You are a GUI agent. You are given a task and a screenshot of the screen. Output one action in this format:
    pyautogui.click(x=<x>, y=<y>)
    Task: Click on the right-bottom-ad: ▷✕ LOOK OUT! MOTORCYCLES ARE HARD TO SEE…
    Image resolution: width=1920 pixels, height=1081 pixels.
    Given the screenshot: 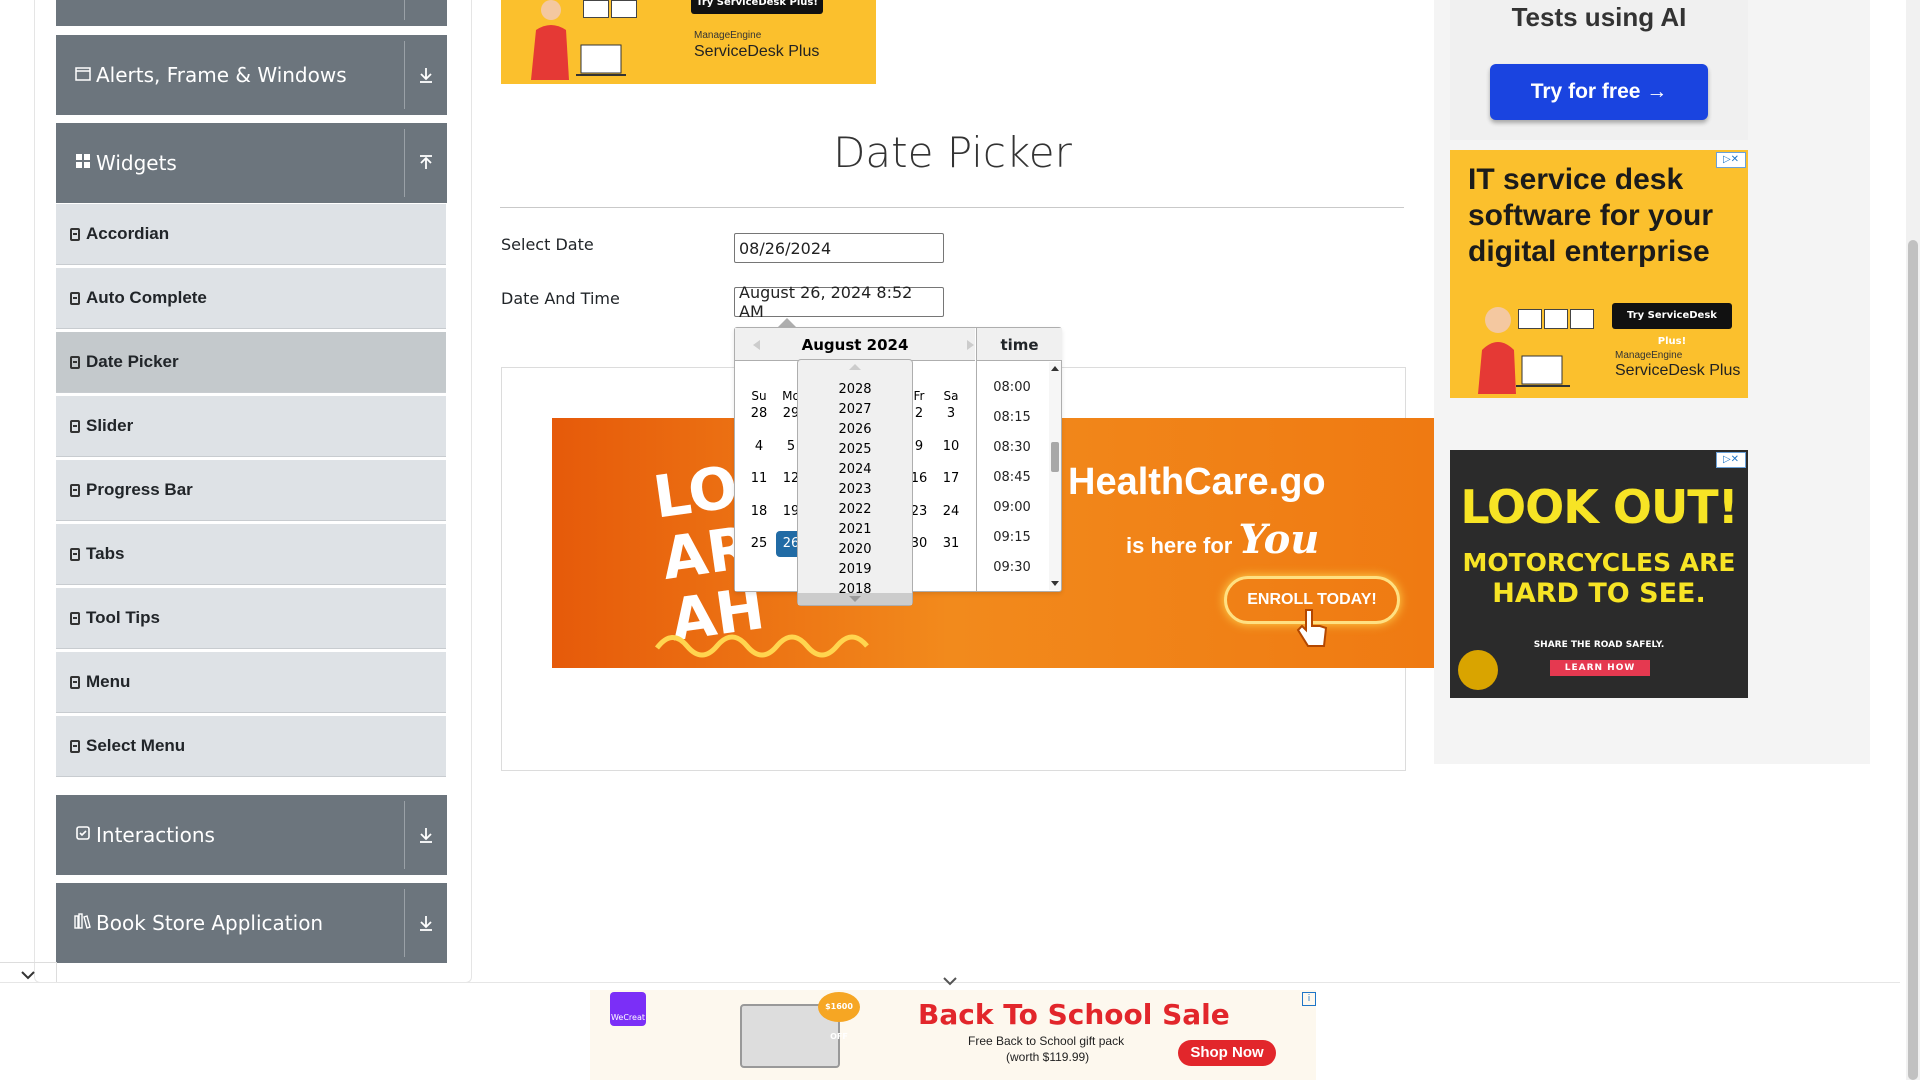 What is the action you would take?
    pyautogui.click(x=1599, y=574)
    